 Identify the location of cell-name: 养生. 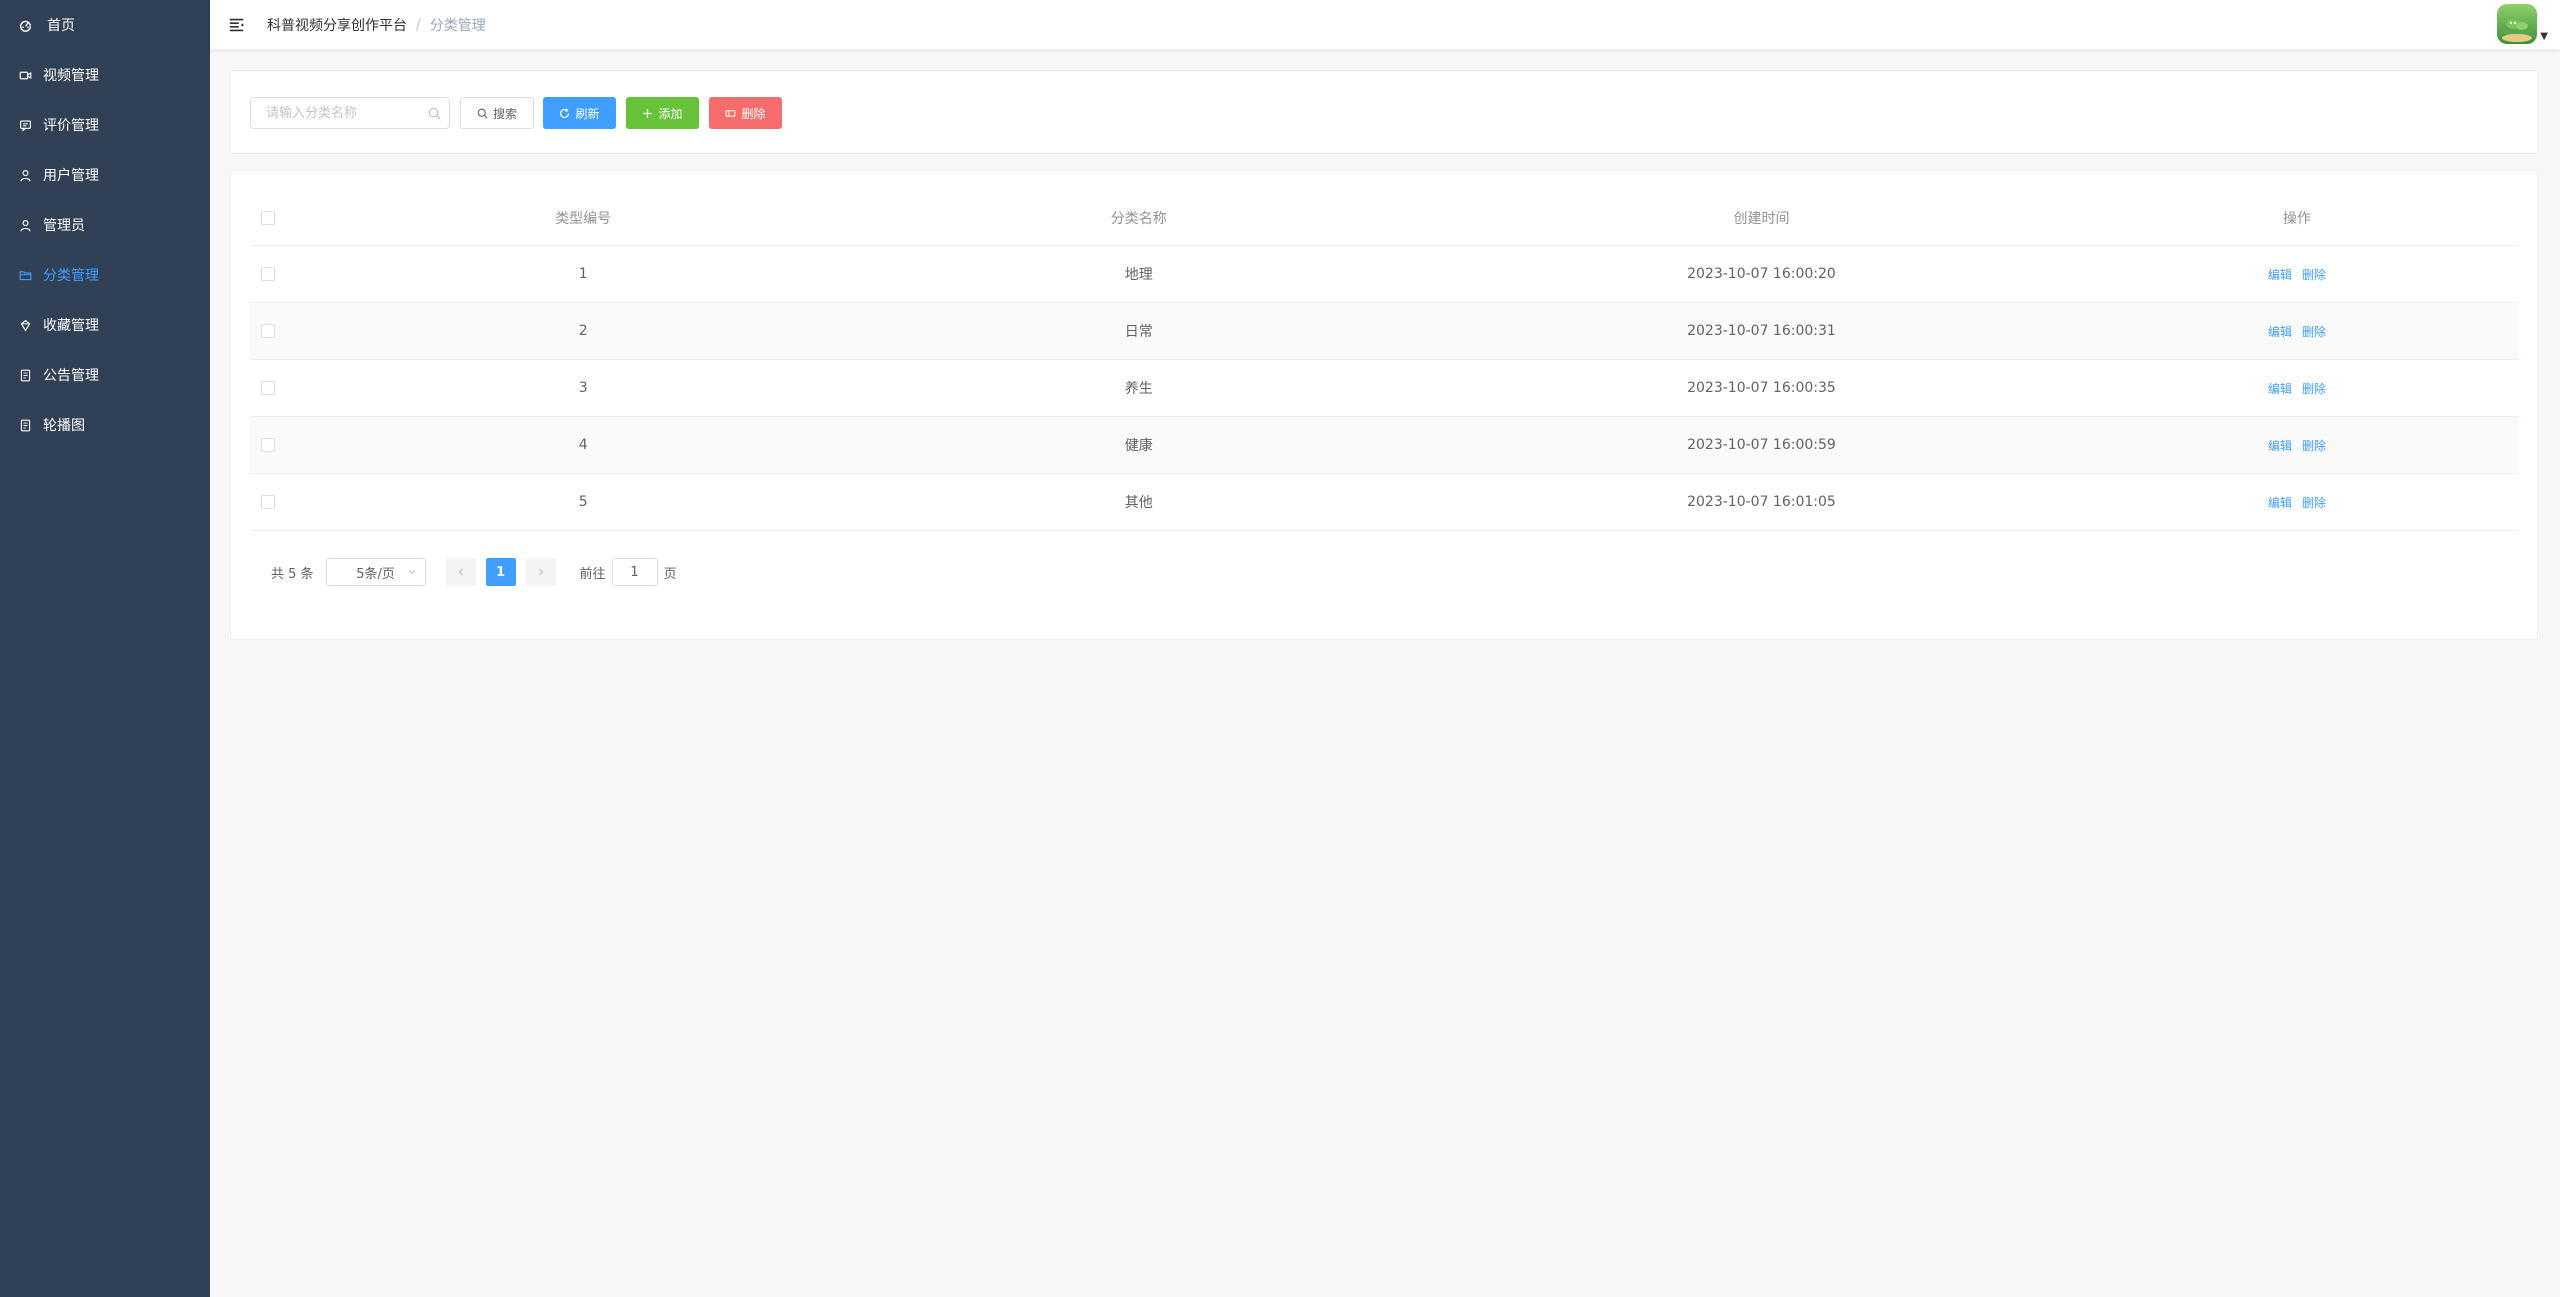
(1138, 389).